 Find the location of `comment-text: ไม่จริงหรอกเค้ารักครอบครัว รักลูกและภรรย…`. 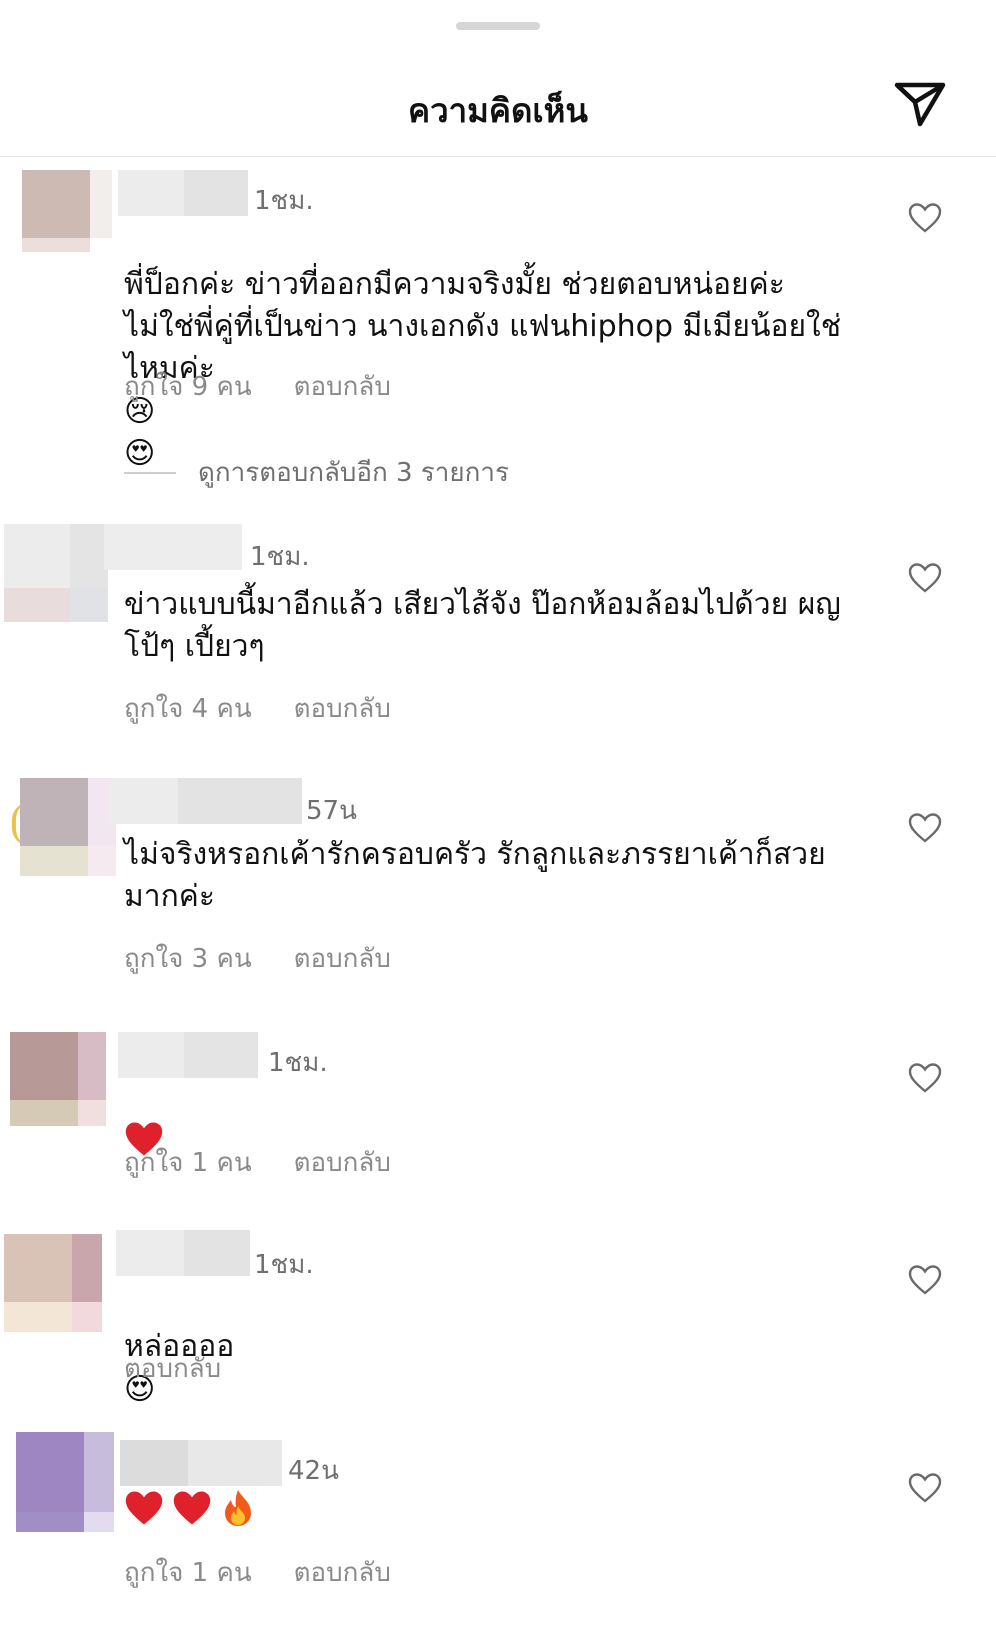

comment-text: ไม่จริงหรอกเค้ารักครอบครัว รักลูกและภรรย… is located at coordinates (475, 875).